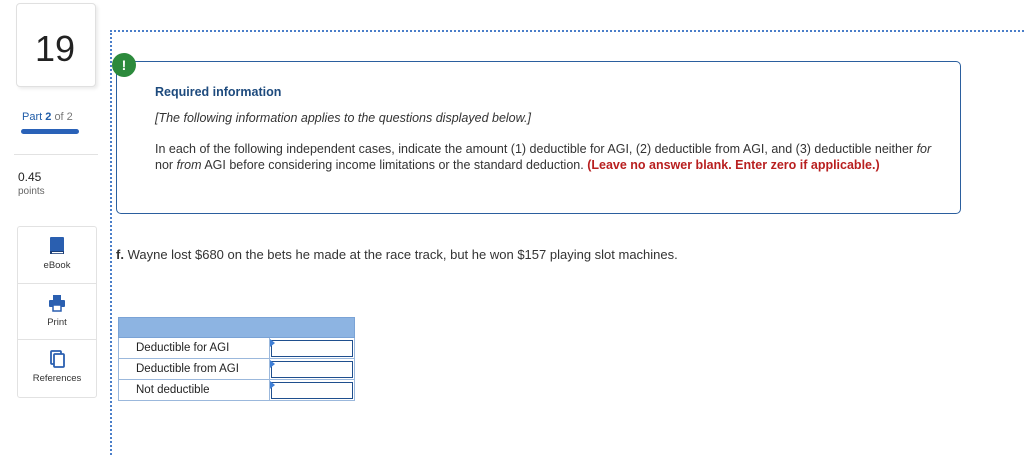 The image size is (1024, 455). What do you see at coordinates (32, 117) in the screenshot?
I see `part-prefix: Part` at bounding box center [32, 117].